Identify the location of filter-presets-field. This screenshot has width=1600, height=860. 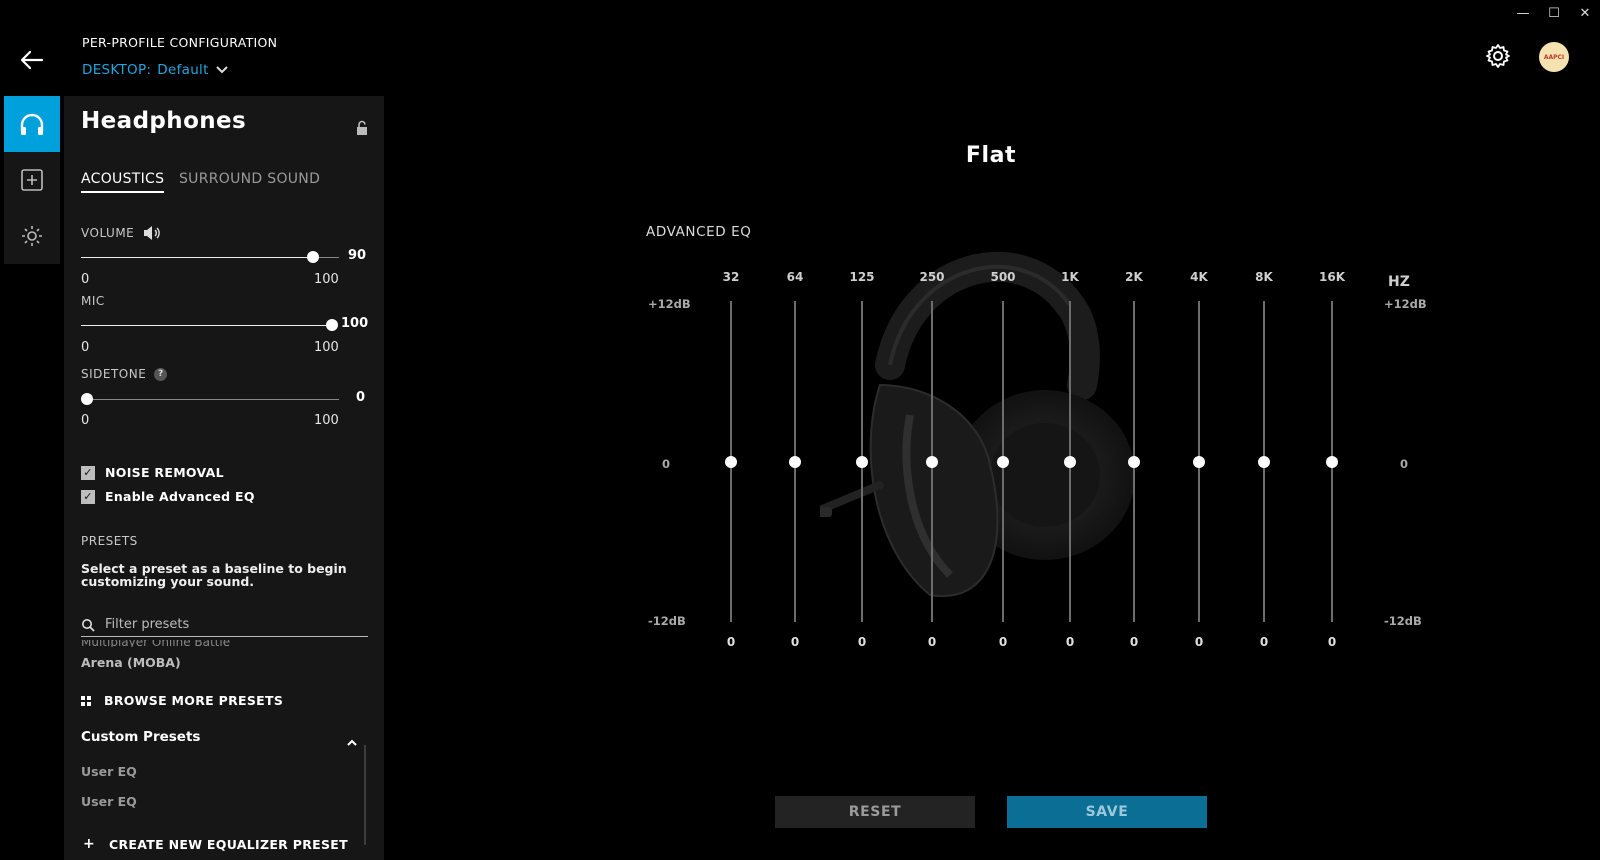
(224, 625).